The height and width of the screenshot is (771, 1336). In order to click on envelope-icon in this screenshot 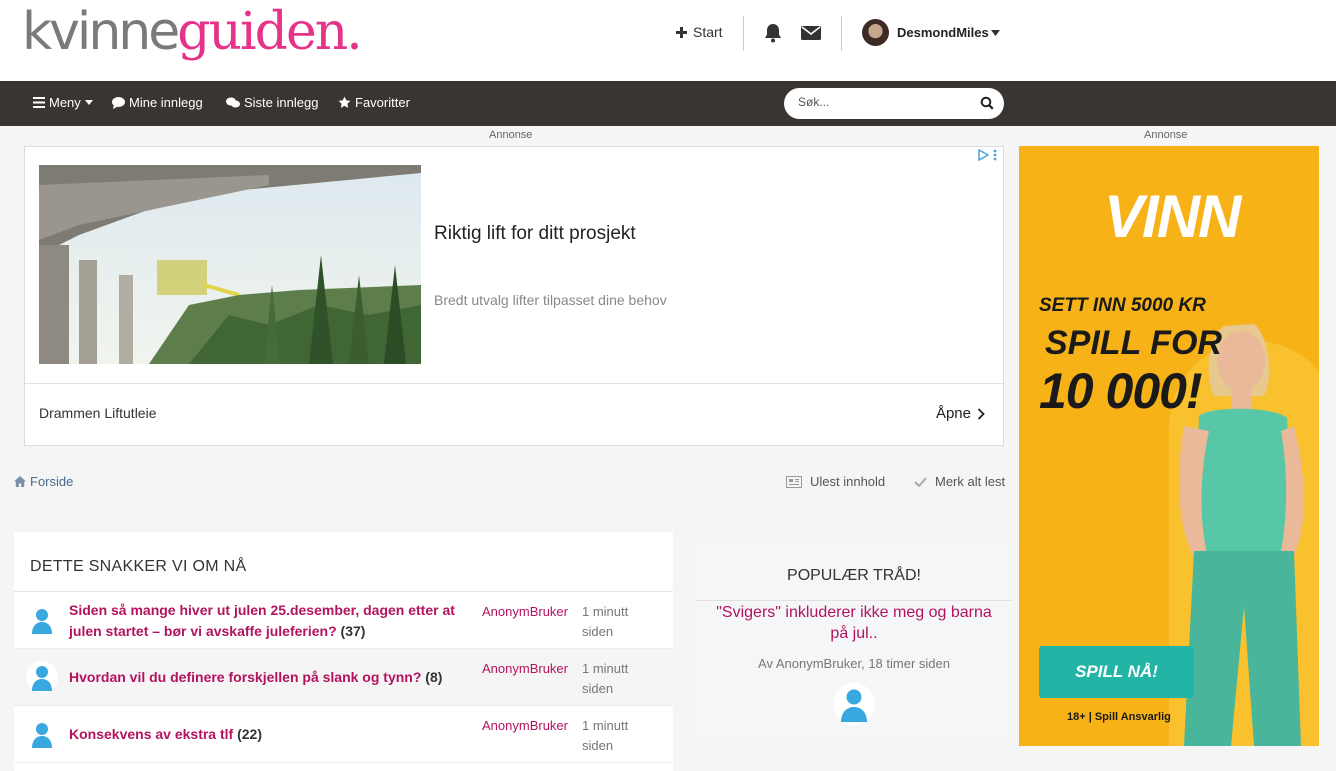, I will do `click(811, 33)`.